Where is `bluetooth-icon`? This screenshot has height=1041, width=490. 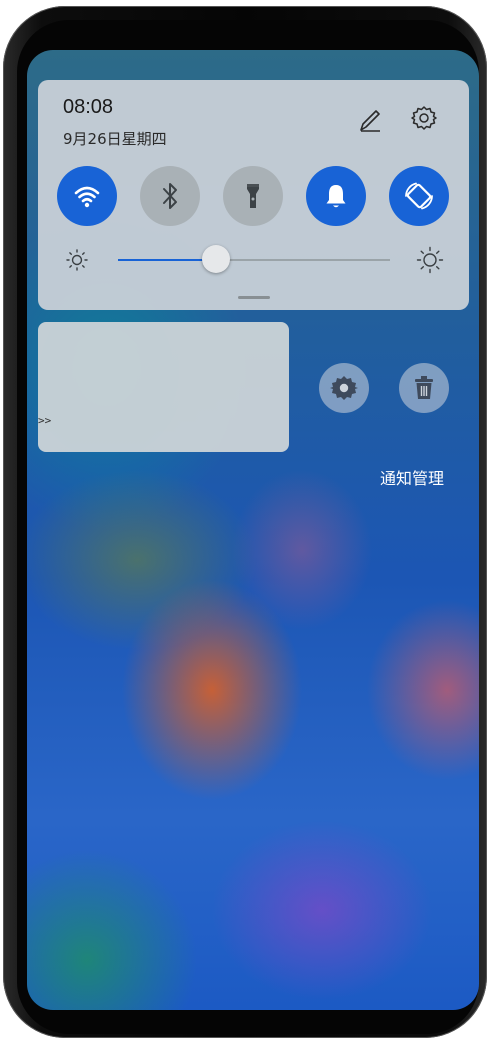
bluetooth-icon is located at coordinates (170, 196).